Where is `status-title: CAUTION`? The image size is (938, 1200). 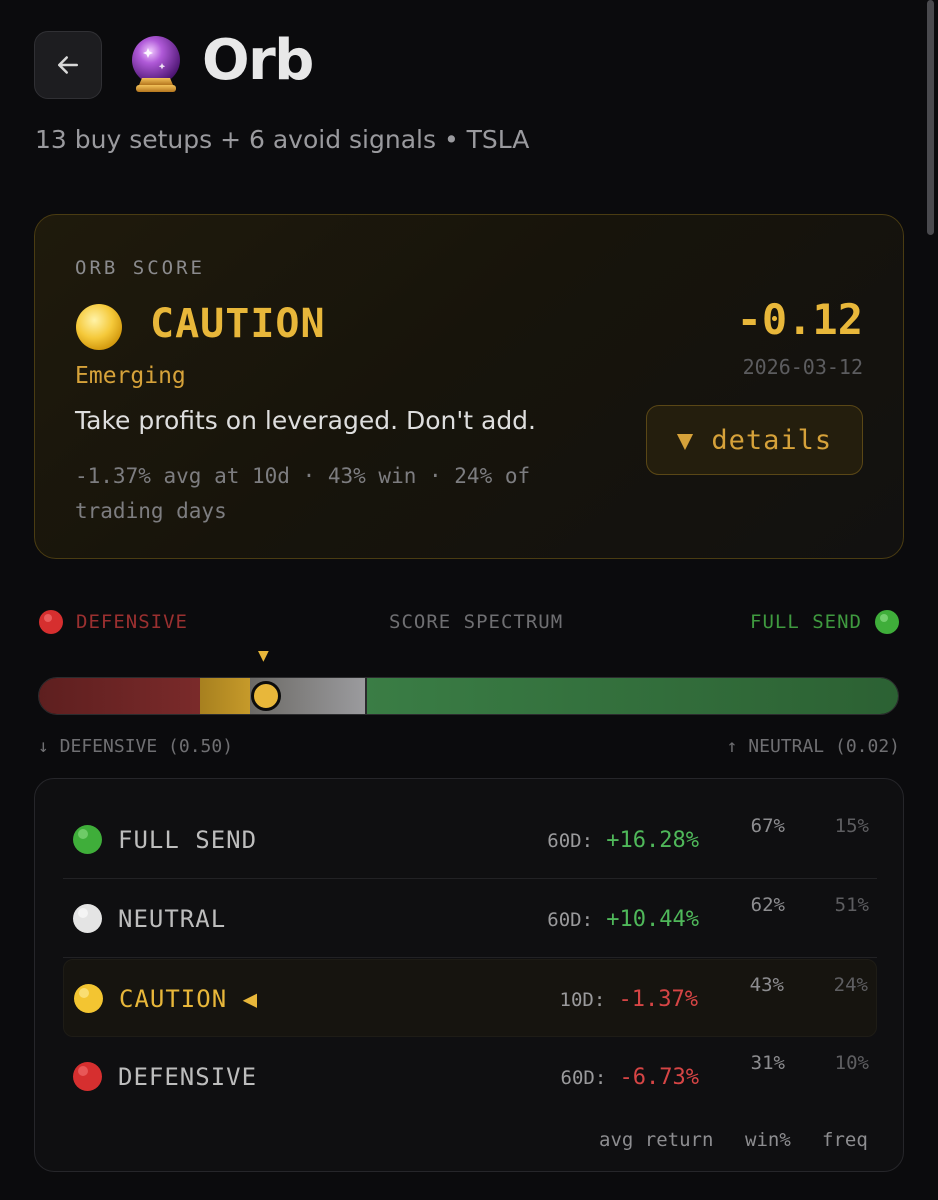 status-title: CAUTION is located at coordinates (238, 324).